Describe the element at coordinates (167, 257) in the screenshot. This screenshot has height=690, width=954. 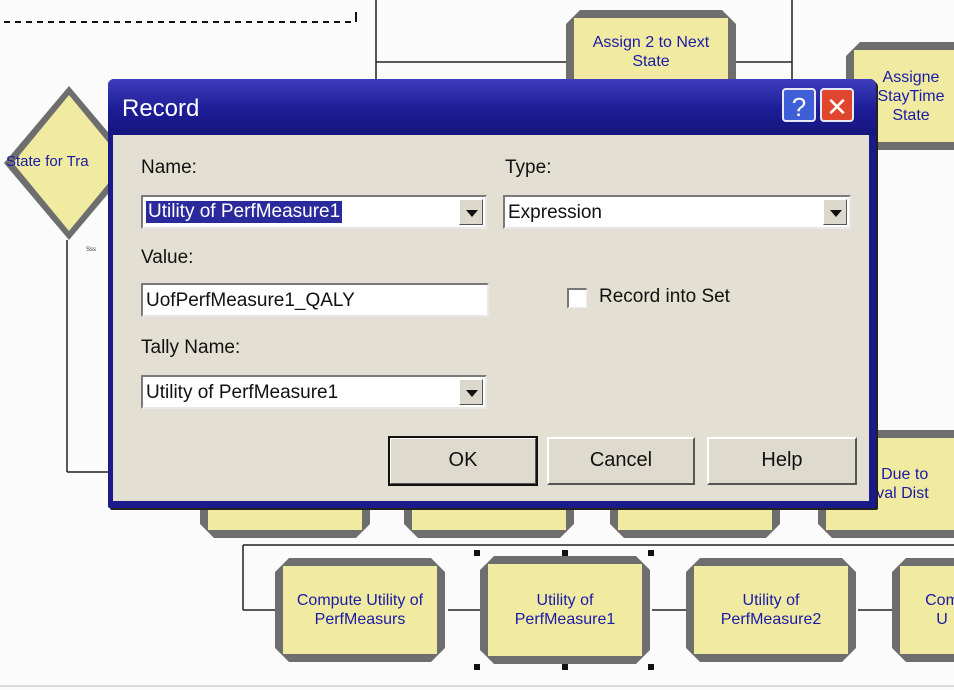
I see `value-label: Value:` at that location.